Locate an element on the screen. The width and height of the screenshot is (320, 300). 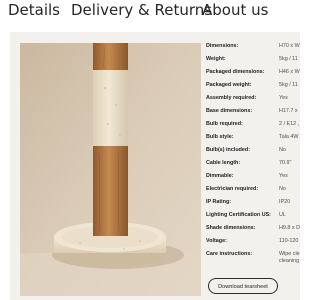
spec-bulbs-included: Bulb(s) included: No is located at coordinates (253, 150).